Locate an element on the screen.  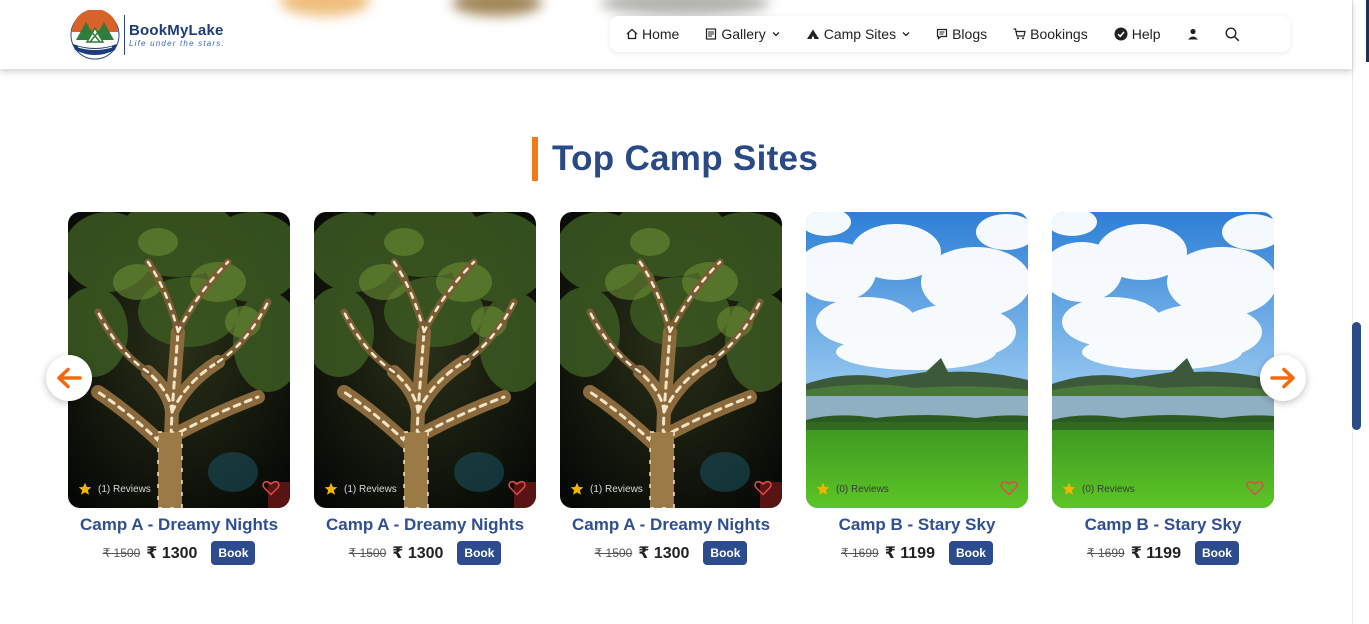
search-icon is located at coordinates (1231, 33).